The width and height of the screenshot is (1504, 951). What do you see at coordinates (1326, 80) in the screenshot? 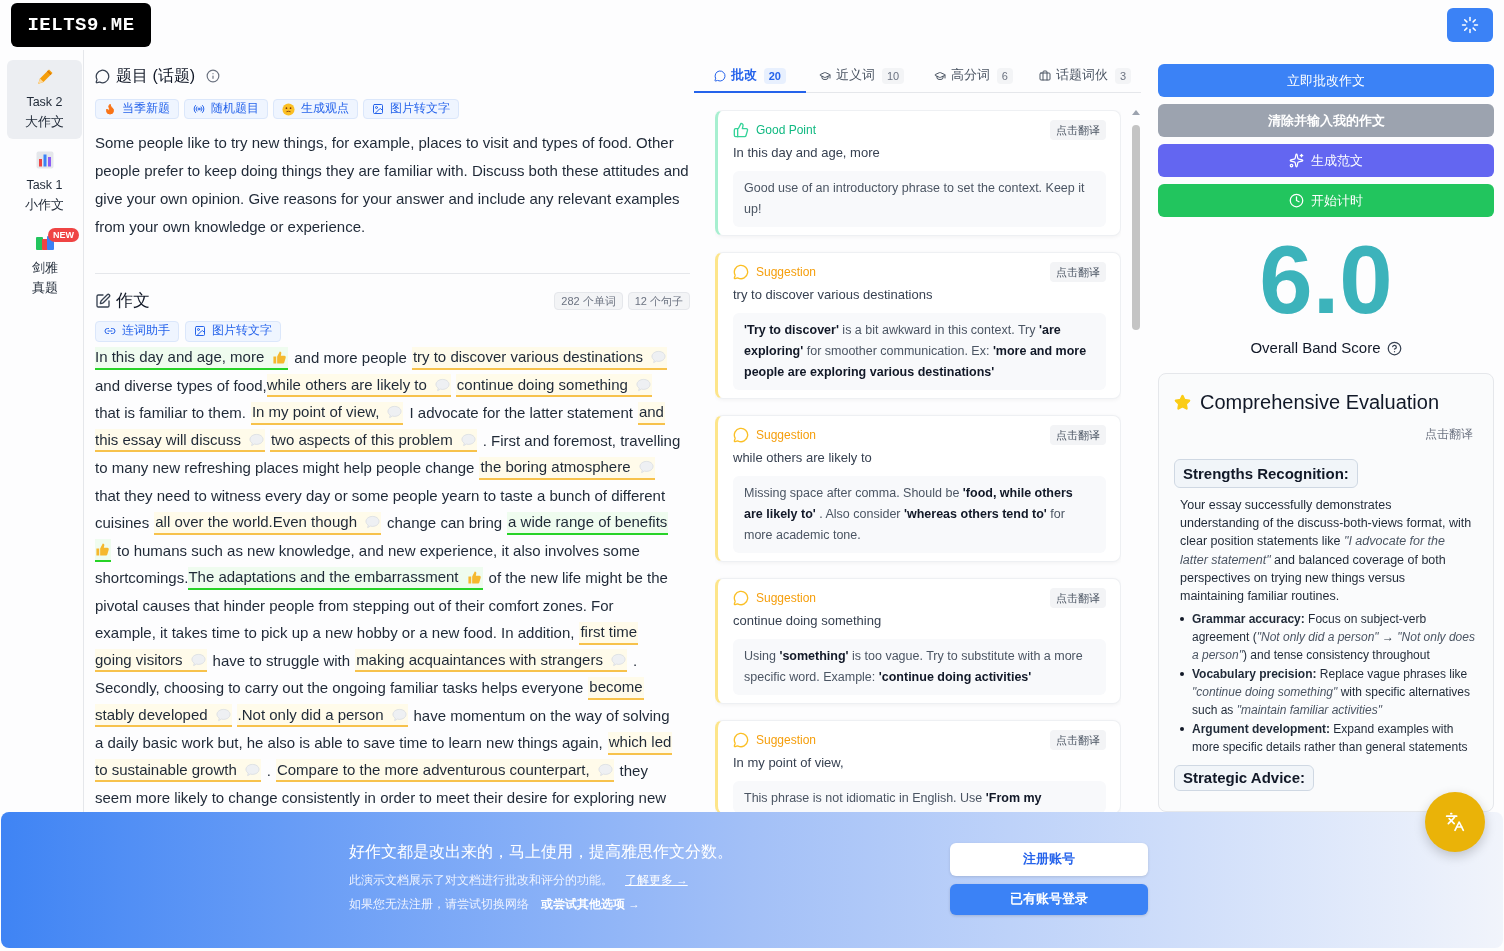
I see `action-button: 立即批改作文` at bounding box center [1326, 80].